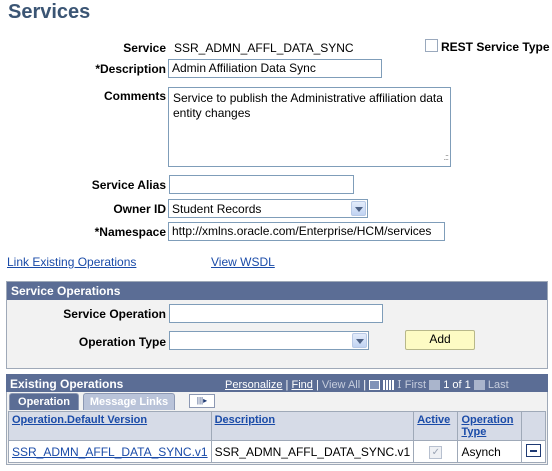  I want to click on actions-cell, so click(533, 451).